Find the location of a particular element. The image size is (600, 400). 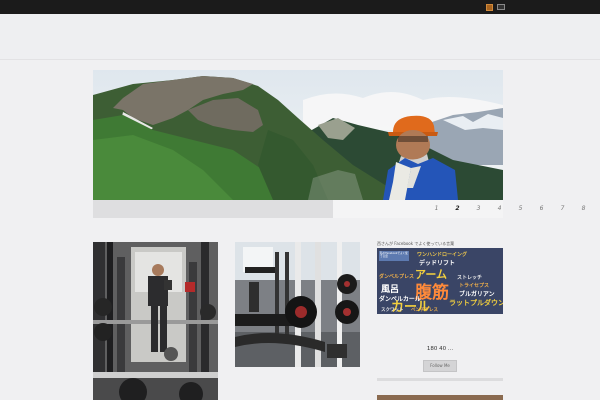

window-icon is located at coordinates (501, 7).